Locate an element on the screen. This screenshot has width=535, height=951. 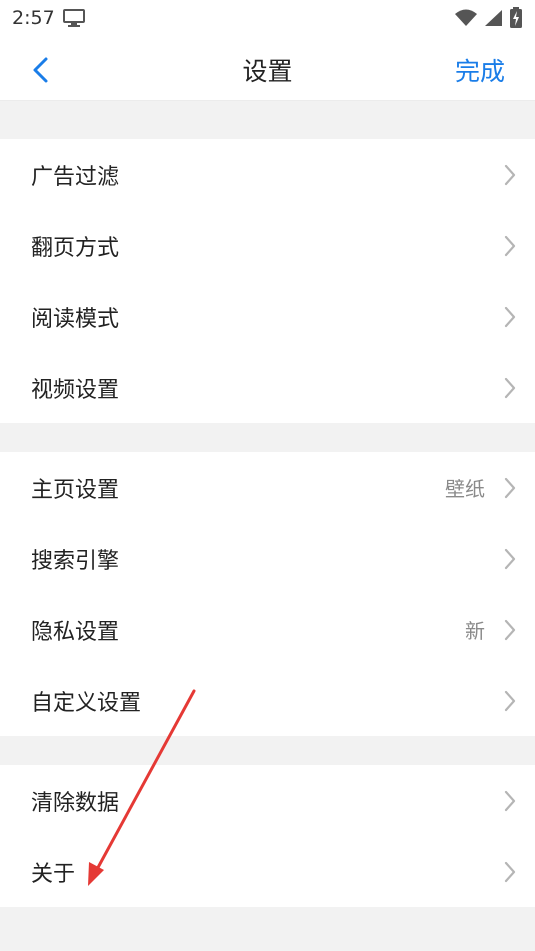
battery-charging-icon is located at coordinates (516, 17).